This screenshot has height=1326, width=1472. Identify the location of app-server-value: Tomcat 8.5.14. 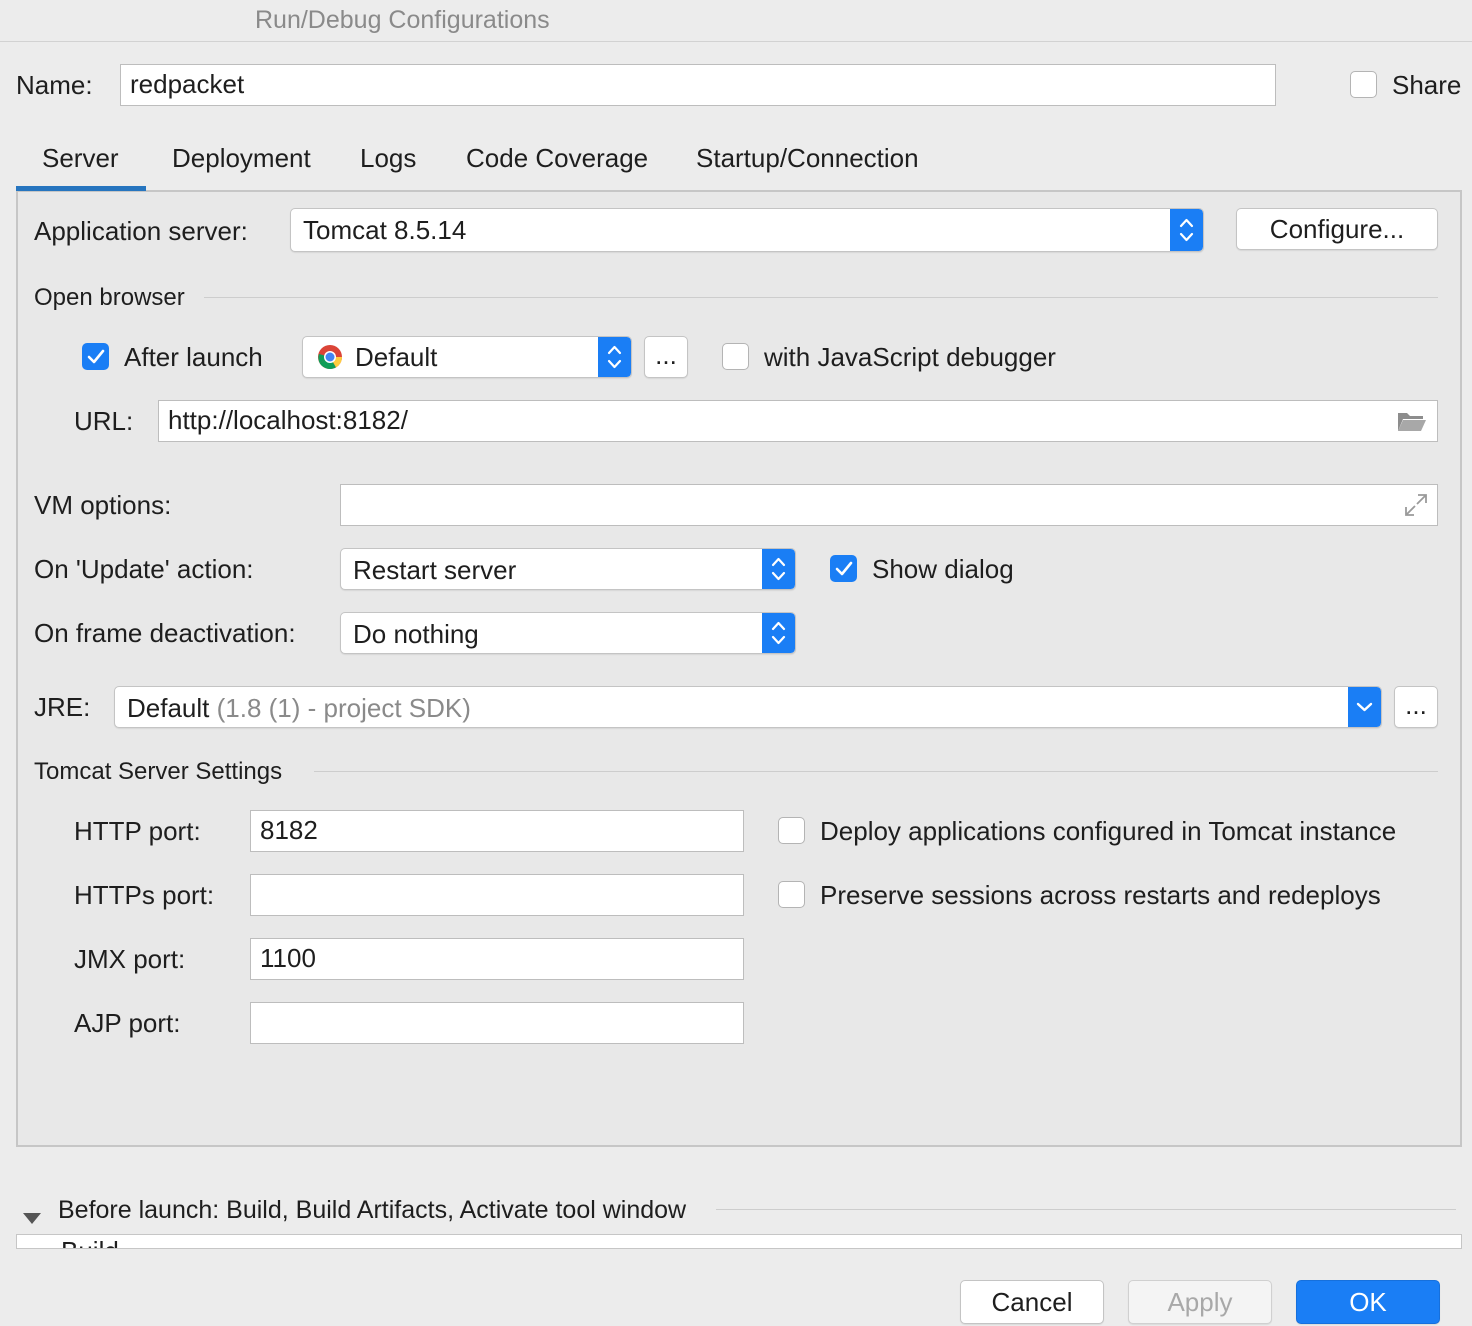
(385, 230).